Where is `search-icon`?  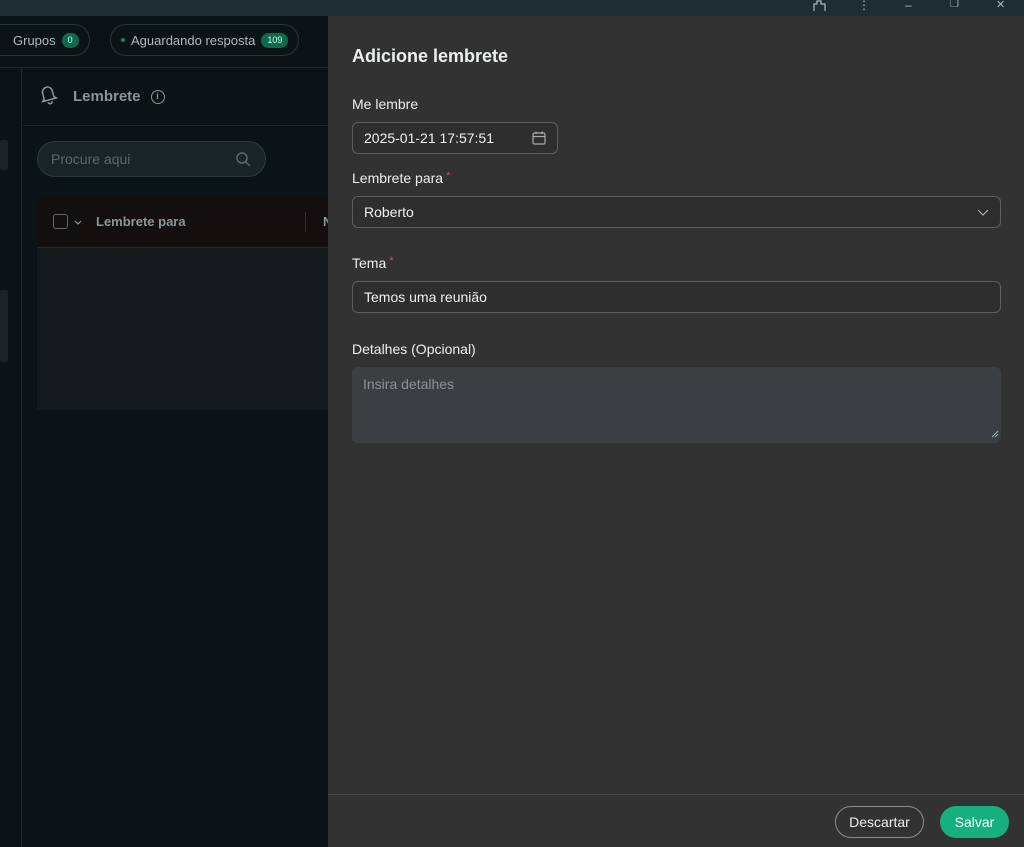
search-icon is located at coordinates (243, 160).